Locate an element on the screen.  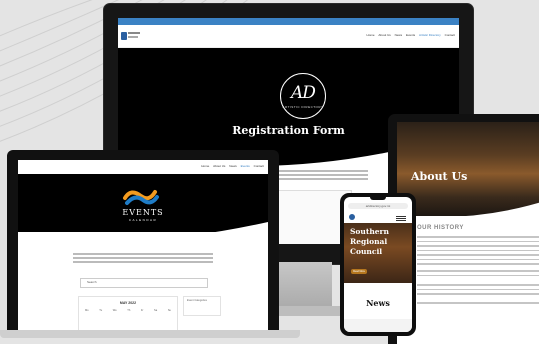
logo-title: EVENTS is located at coordinates (143, 212).